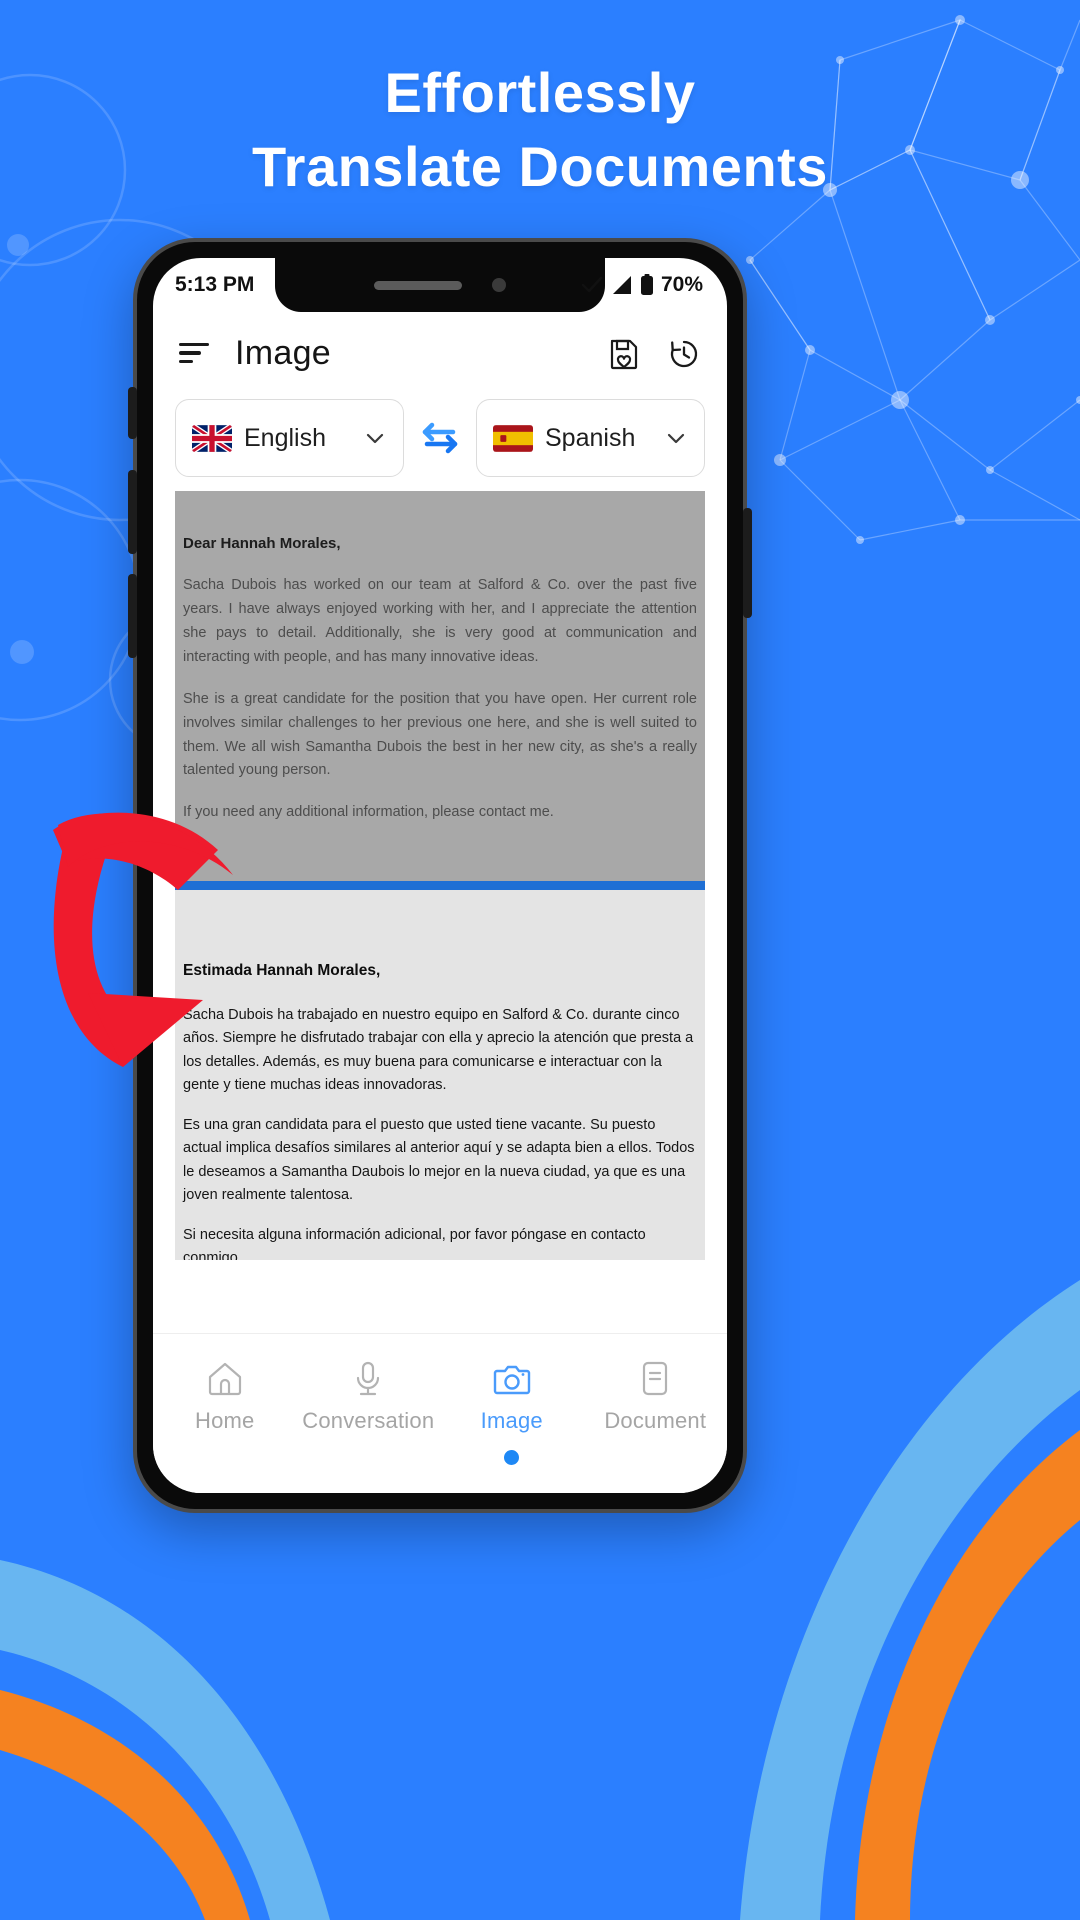 The image size is (1080, 1920). I want to click on bottom-navigation: Home Conversation Image Document, so click(440, 1413).